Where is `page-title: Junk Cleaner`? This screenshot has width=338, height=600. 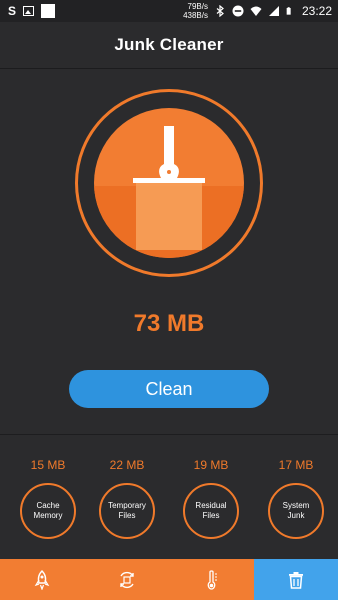
page-title: Junk Cleaner is located at coordinates (168, 45).